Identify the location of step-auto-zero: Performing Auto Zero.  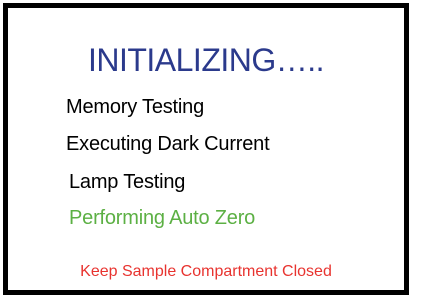
(162, 218).